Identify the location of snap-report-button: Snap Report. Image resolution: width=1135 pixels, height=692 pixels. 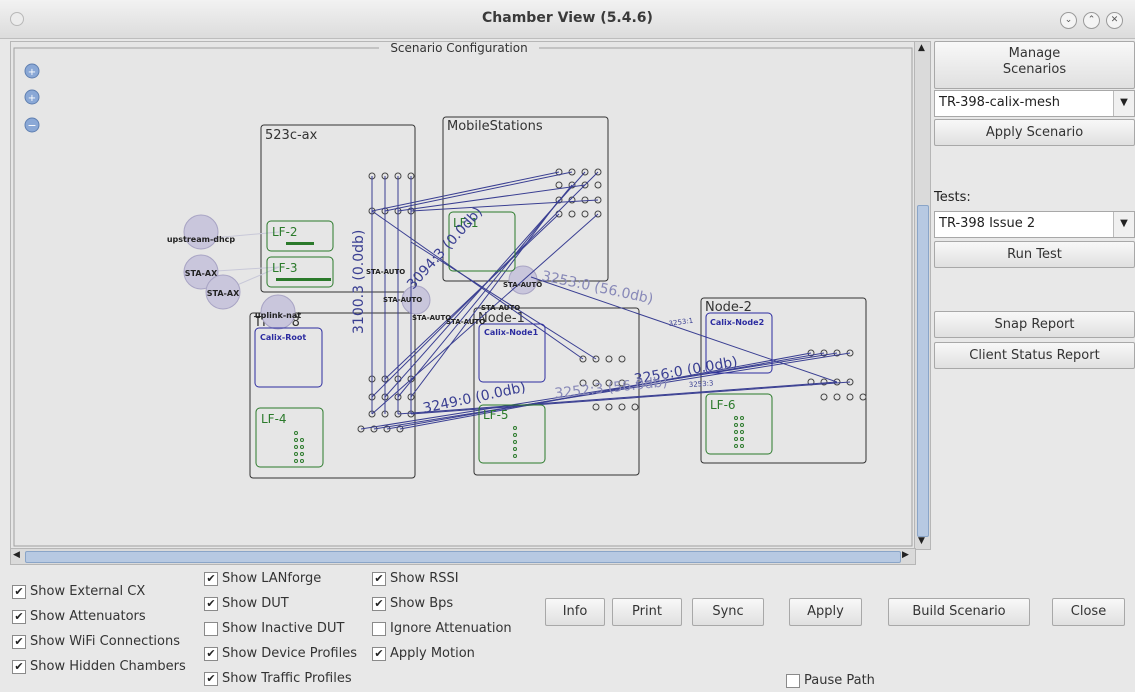
(1034, 324).